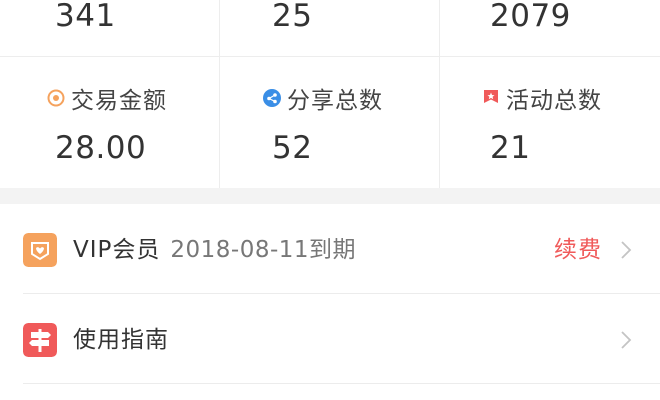 The height and width of the screenshot is (400, 660). What do you see at coordinates (40, 340) in the screenshot?
I see `guide-signpost-icon` at bounding box center [40, 340].